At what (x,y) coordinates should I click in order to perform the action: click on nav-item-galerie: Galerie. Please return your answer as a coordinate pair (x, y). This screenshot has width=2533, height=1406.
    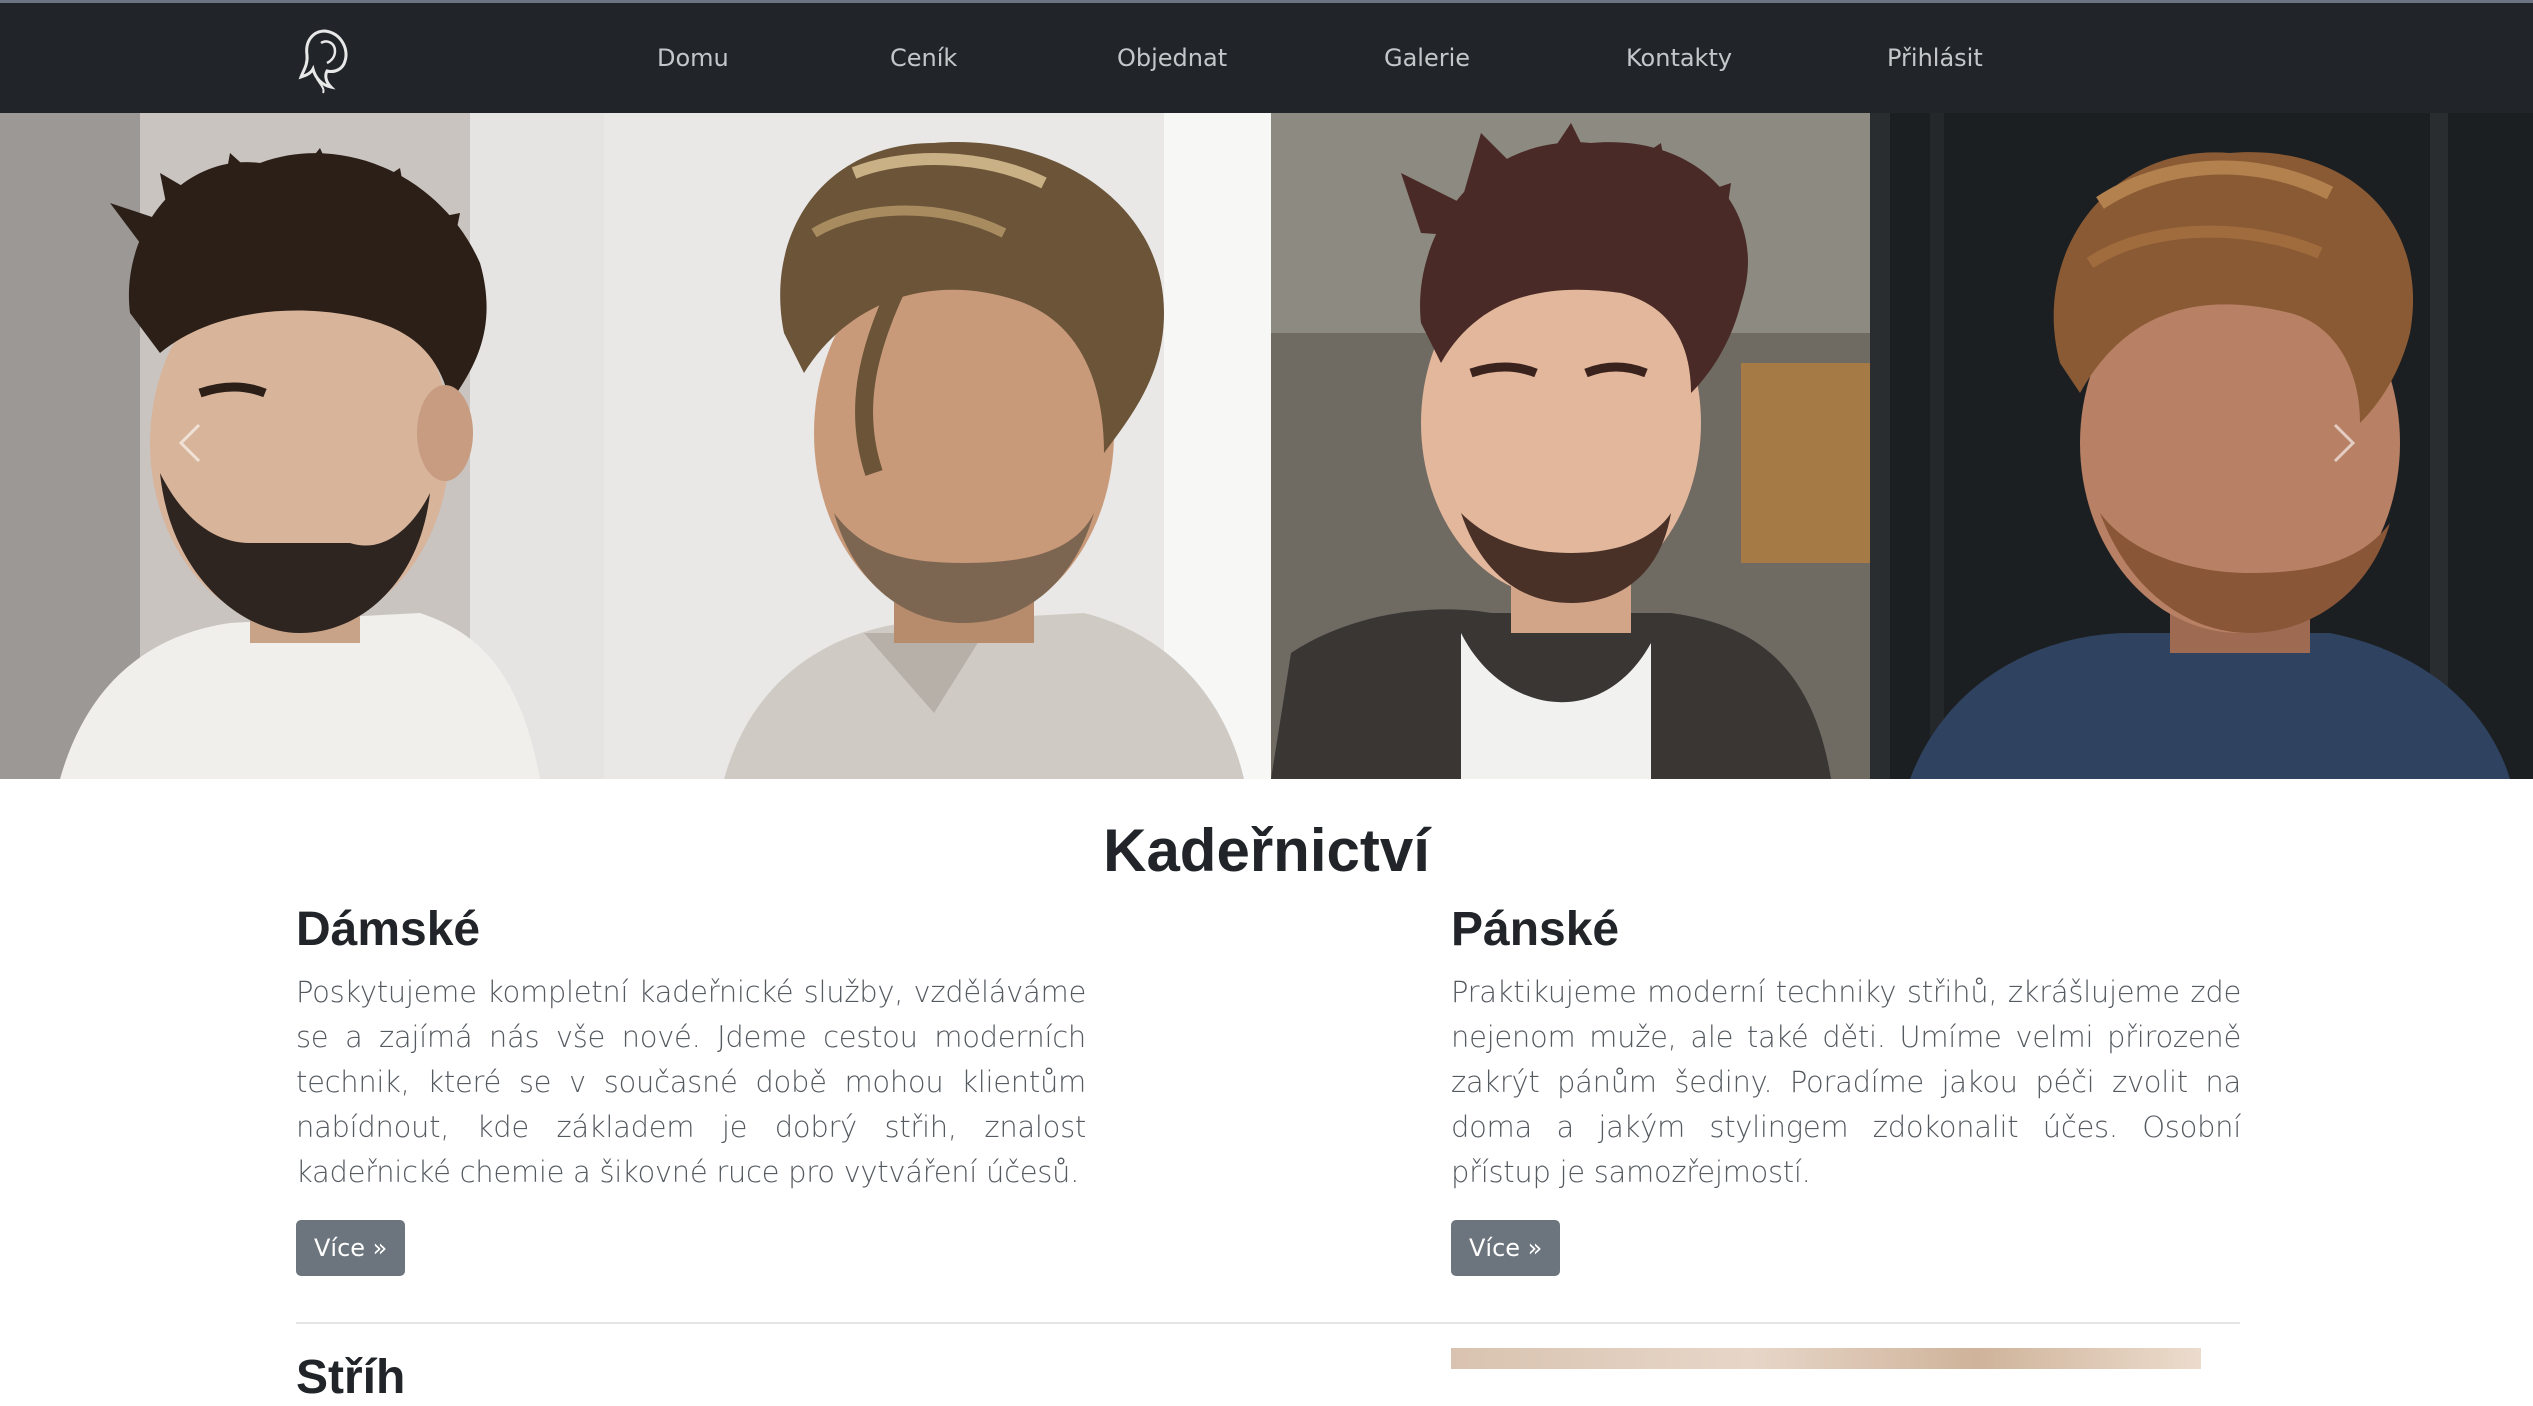
    Looking at the image, I should click on (1427, 58).